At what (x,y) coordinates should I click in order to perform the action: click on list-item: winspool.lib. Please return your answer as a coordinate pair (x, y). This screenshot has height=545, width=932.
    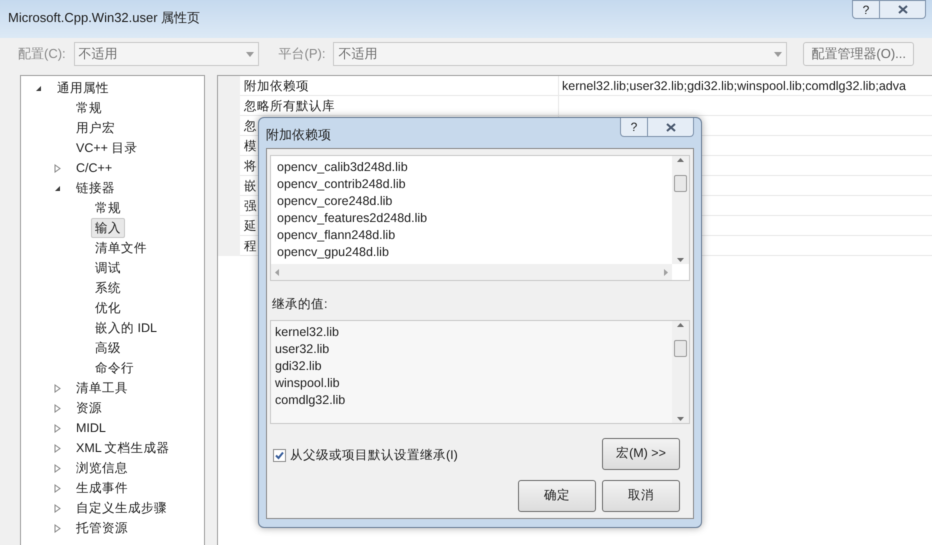
    Looking at the image, I should click on (308, 383).